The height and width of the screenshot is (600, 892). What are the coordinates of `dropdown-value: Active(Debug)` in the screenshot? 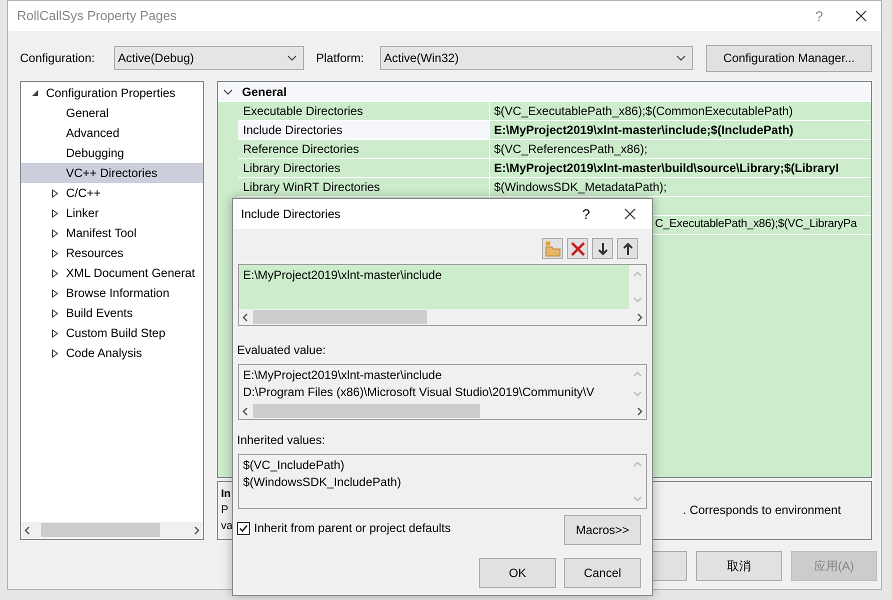 It's located at (156, 58).